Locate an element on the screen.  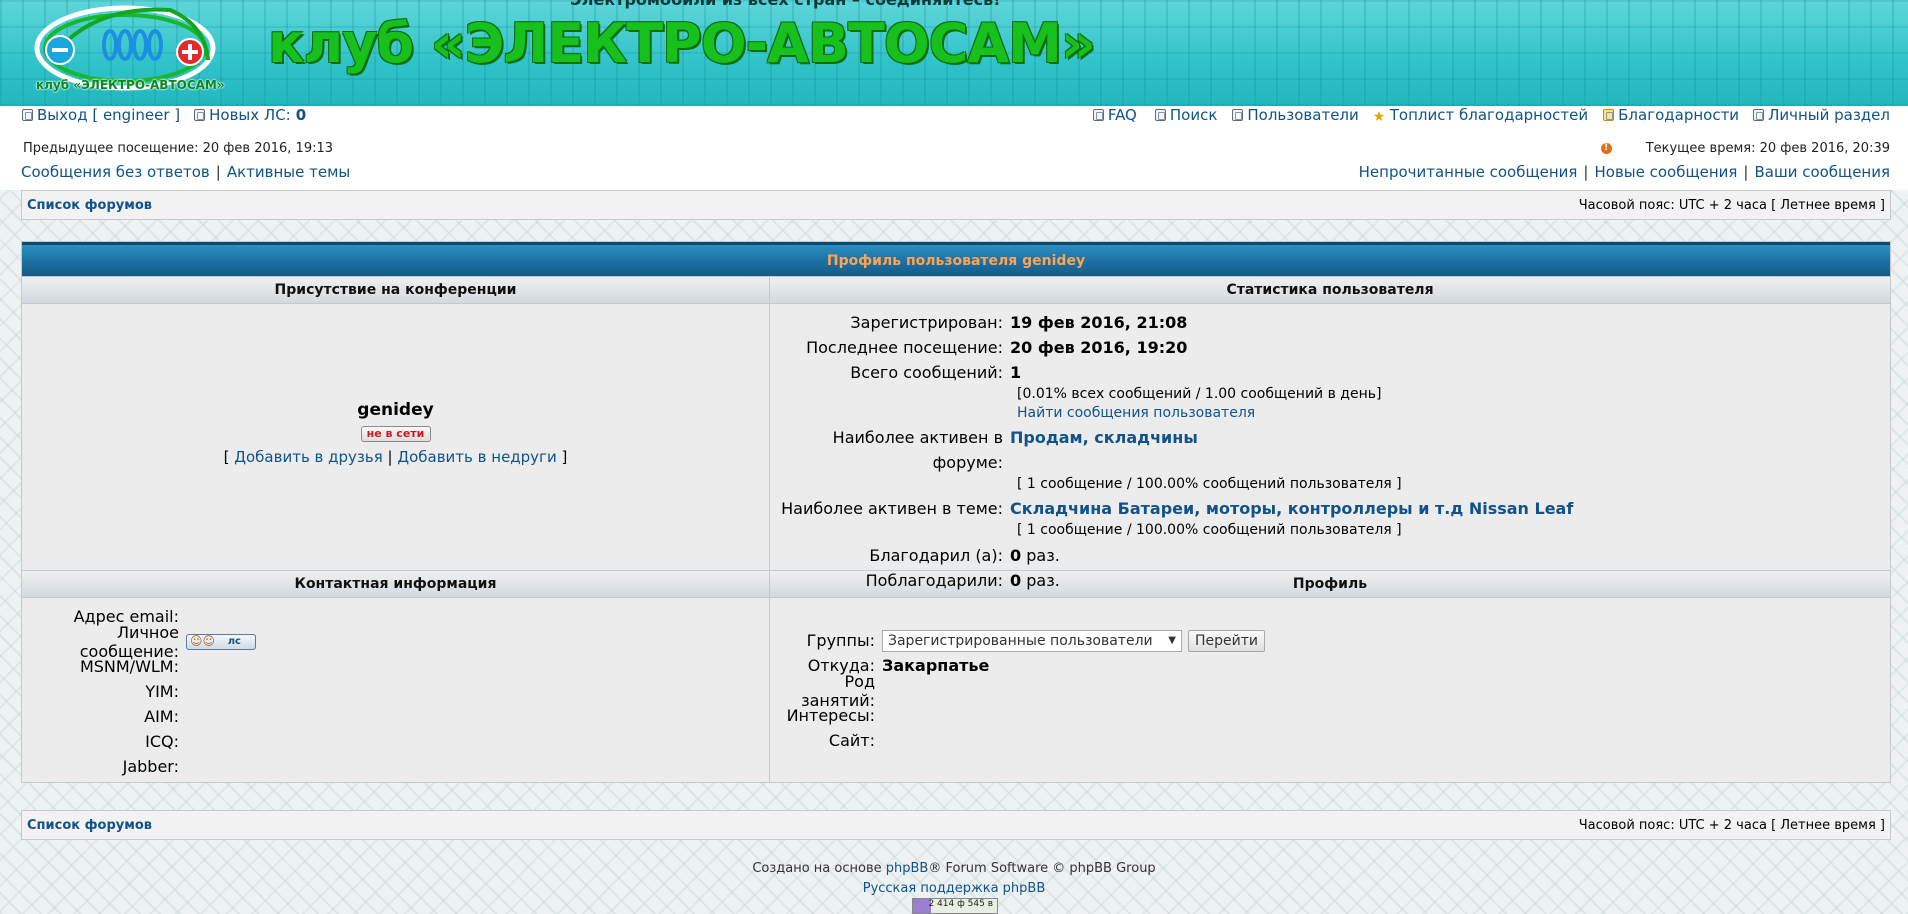
search-icon is located at coordinates (1160, 115).